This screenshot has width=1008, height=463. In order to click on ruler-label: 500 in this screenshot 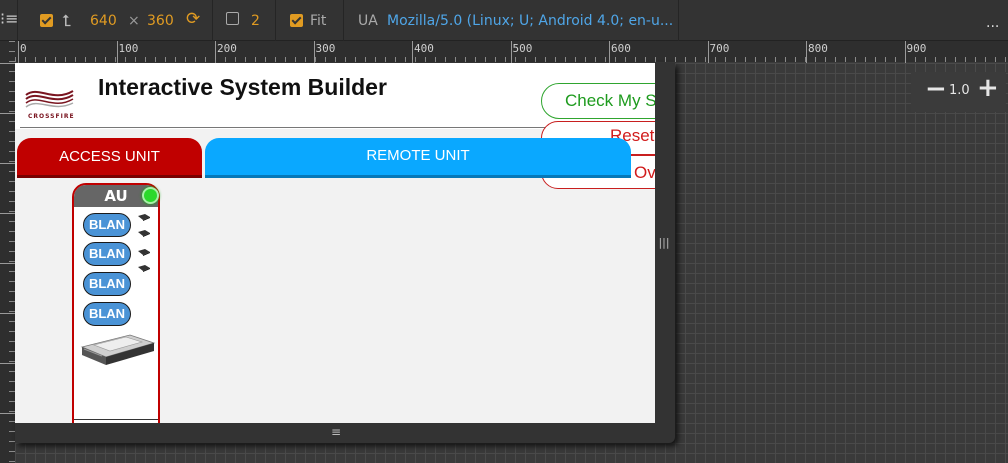, I will do `click(522, 48)`.